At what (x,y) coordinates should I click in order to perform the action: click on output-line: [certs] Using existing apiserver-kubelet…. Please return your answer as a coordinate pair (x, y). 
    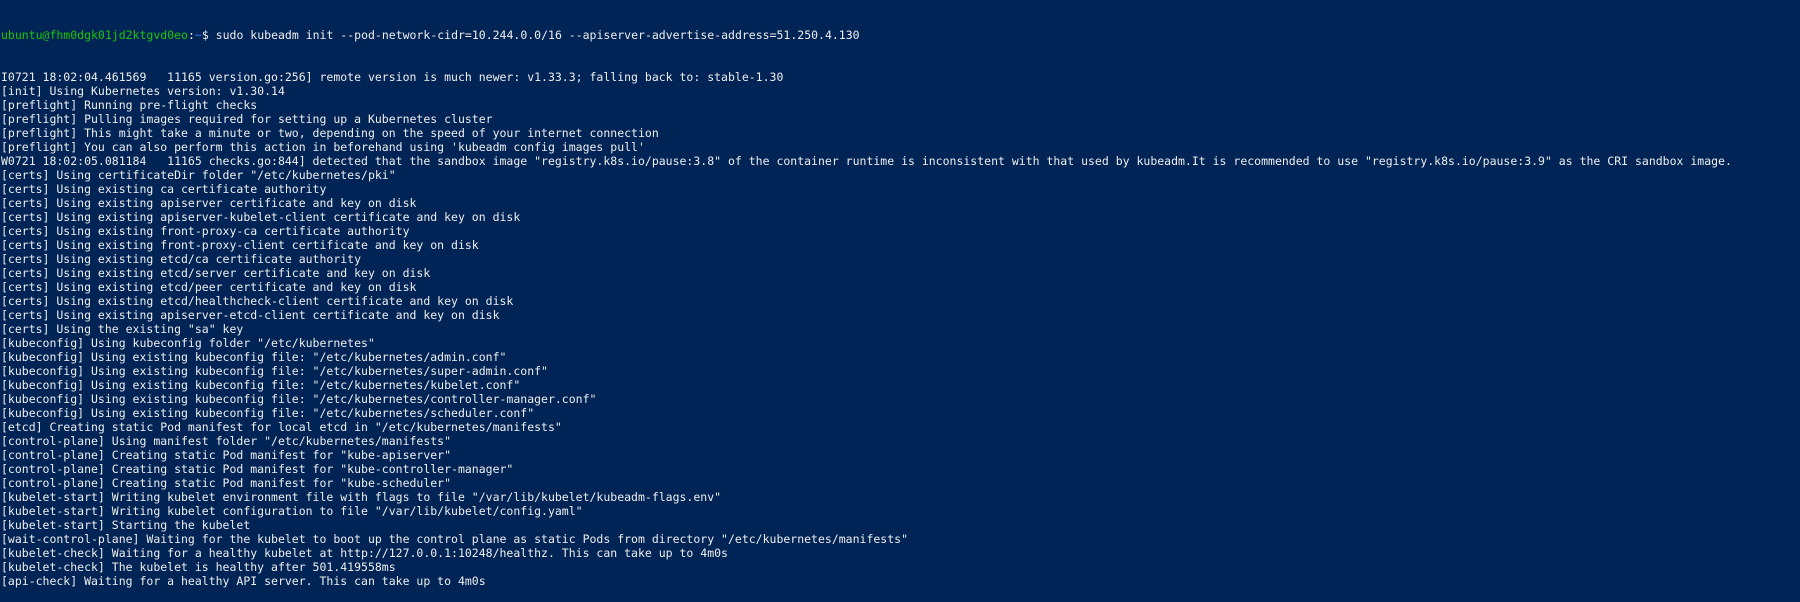
    Looking at the image, I should click on (261, 217).